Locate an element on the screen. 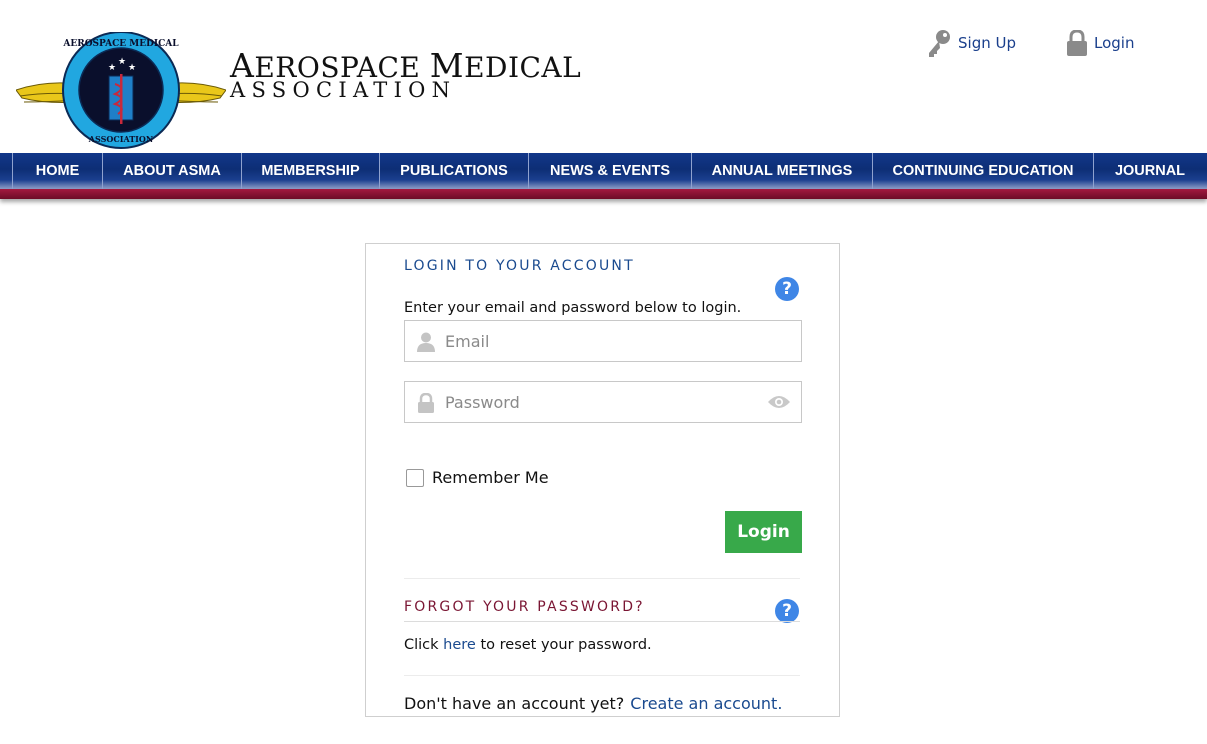 The width and height of the screenshot is (1207, 744). login-label: Login is located at coordinates (1114, 43).